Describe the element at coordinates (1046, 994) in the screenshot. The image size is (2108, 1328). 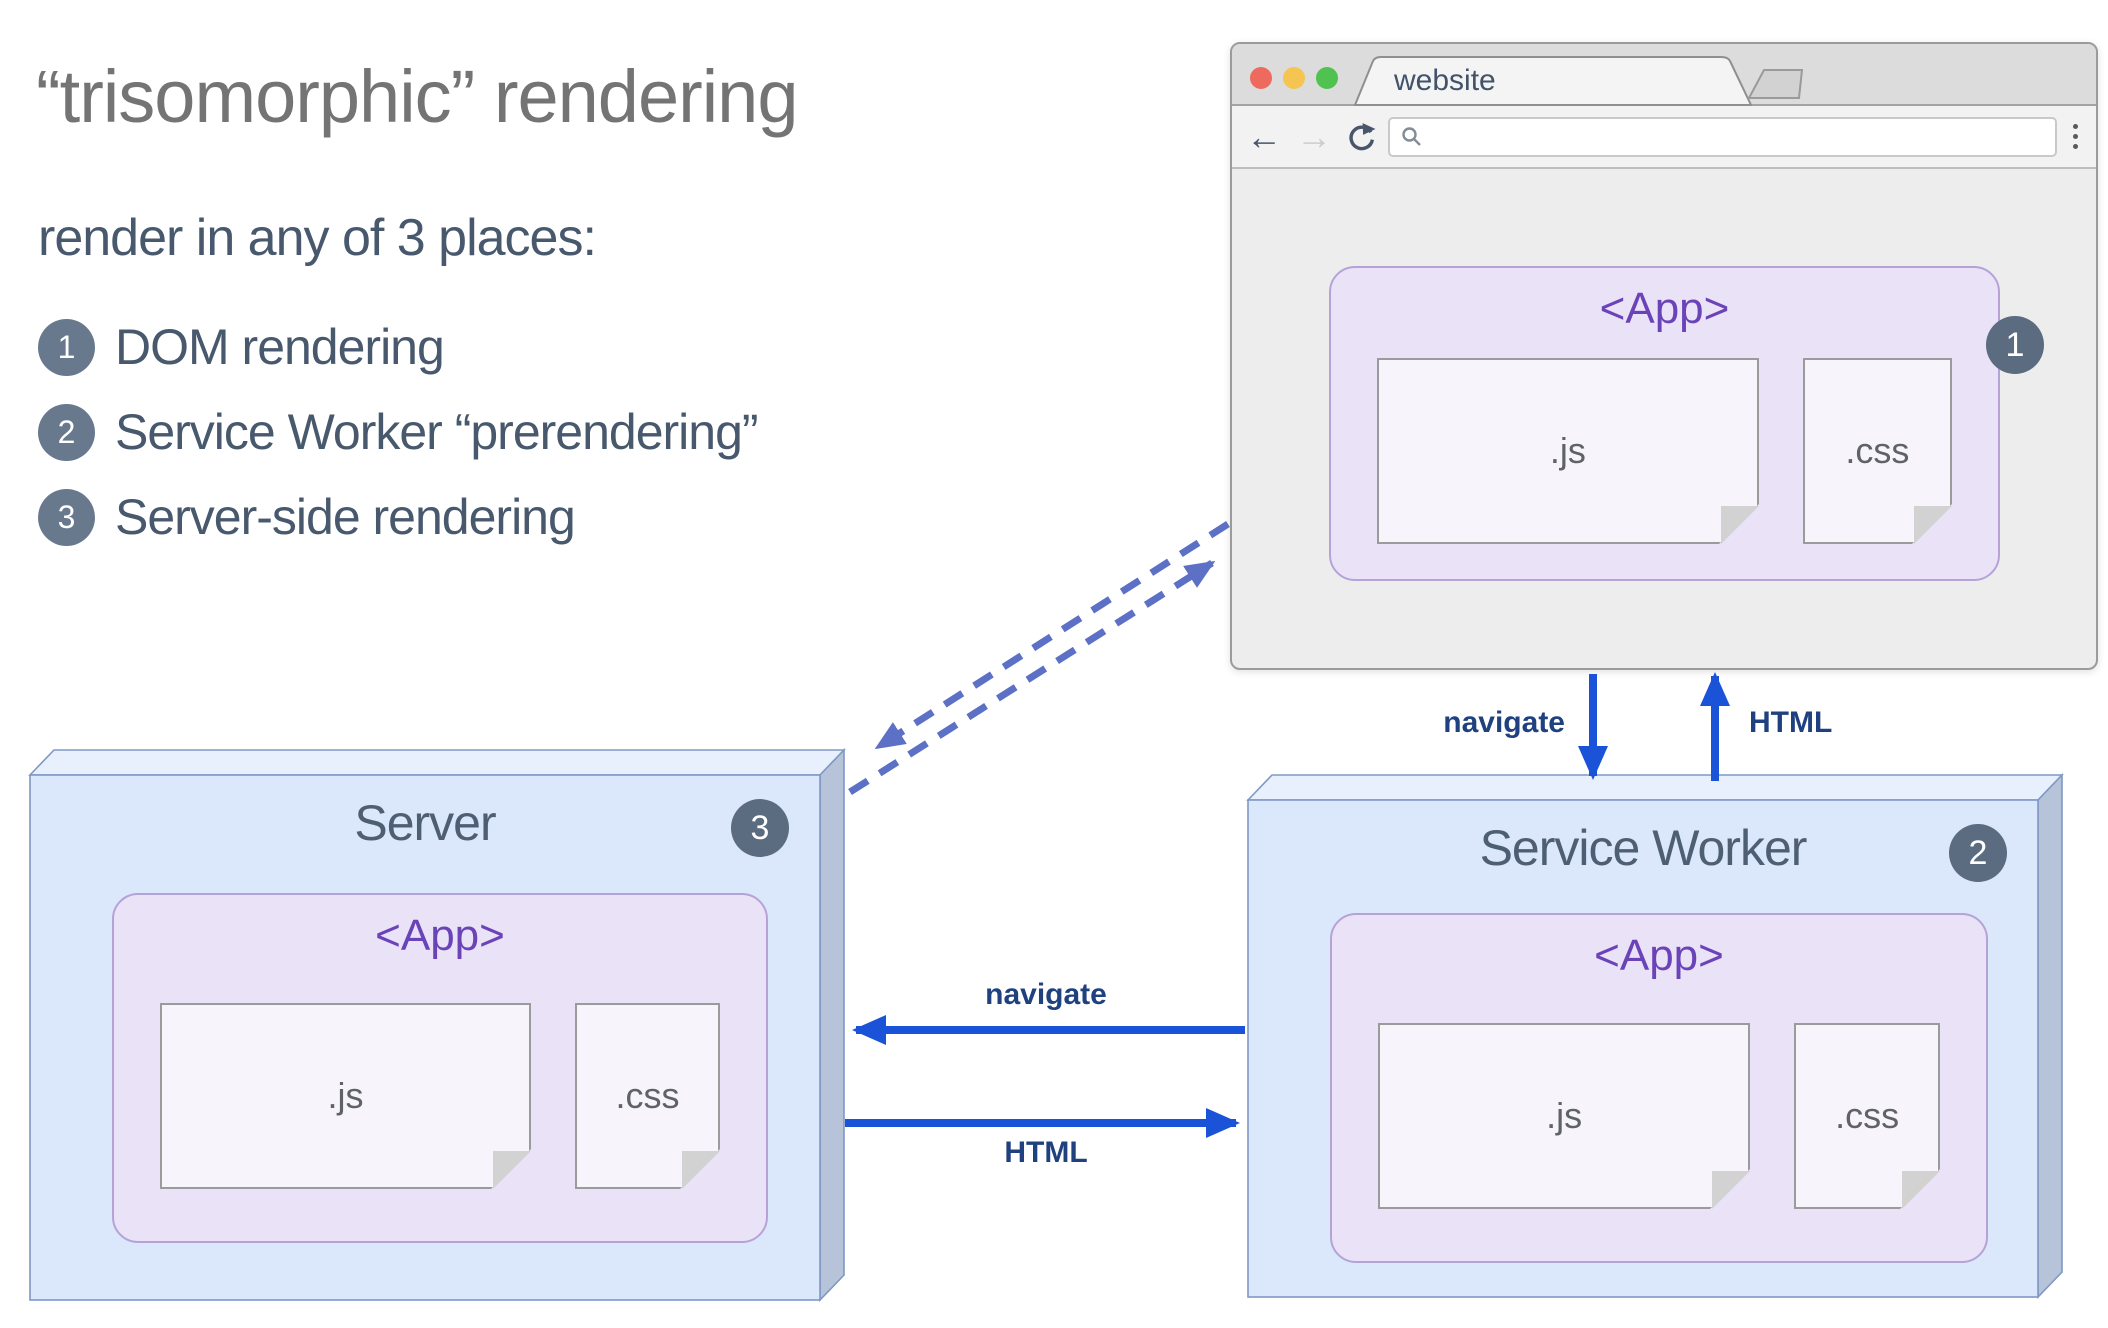
I see `navigate-left-label: navigate` at that location.